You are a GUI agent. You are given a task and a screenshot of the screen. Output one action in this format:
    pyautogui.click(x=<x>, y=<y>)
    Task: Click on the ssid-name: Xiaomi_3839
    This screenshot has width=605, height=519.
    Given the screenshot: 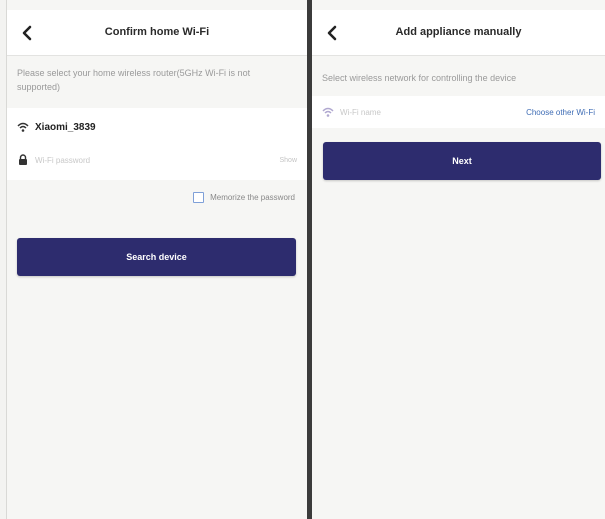 What is the action you would take?
    pyautogui.click(x=65, y=127)
    